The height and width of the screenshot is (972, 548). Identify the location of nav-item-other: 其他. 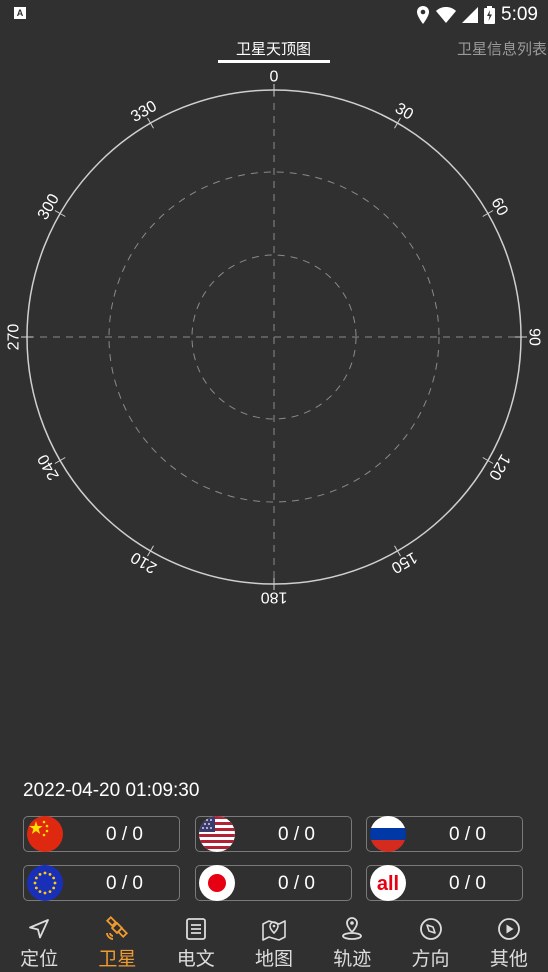
(509, 941).